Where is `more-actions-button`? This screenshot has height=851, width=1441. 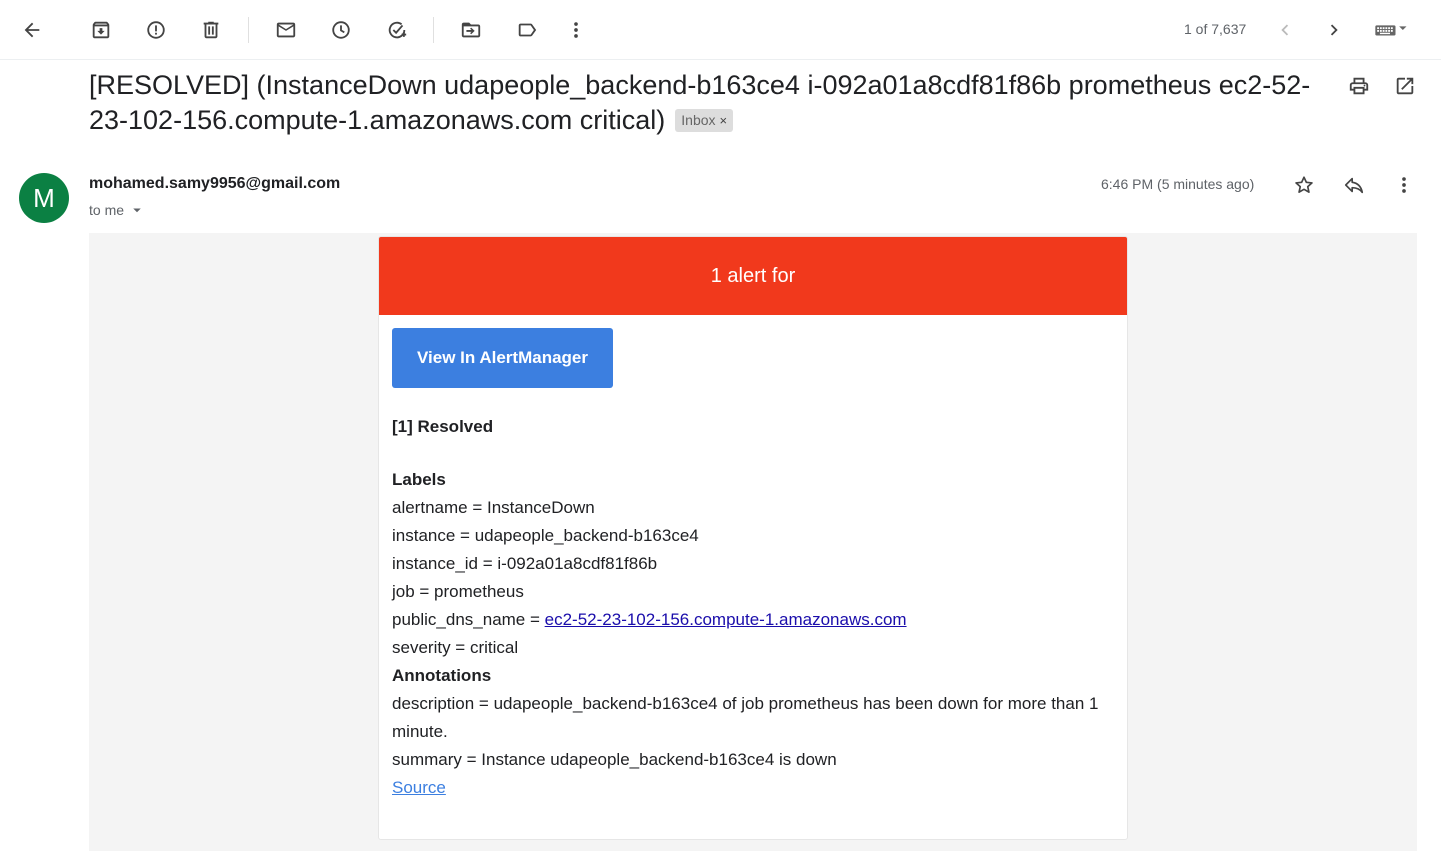 more-actions-button is located at coordinates (576, 30).